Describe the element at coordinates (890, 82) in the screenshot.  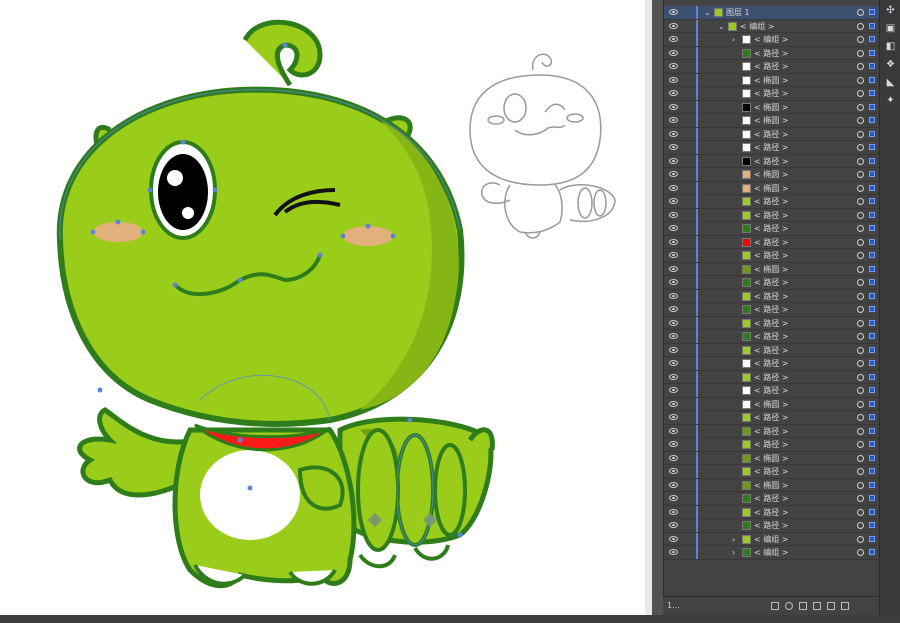
I see `brush-icon: ◣` at that location.